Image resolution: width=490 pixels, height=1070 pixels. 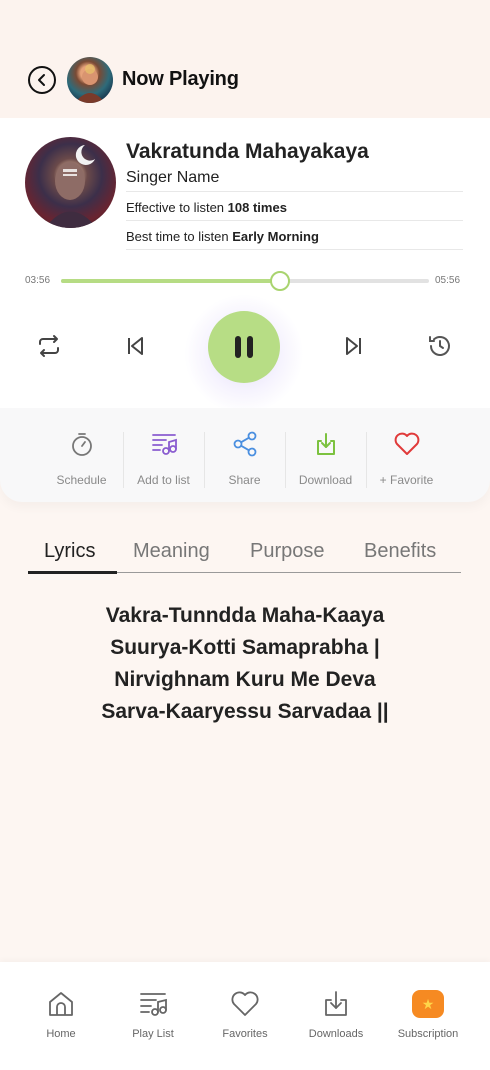 What do you see at coordinates (245, 679) in the screenshot?
I see `lyric-line: Nirvighnam Kuru Me Deva` at bounding box center [245, 679].